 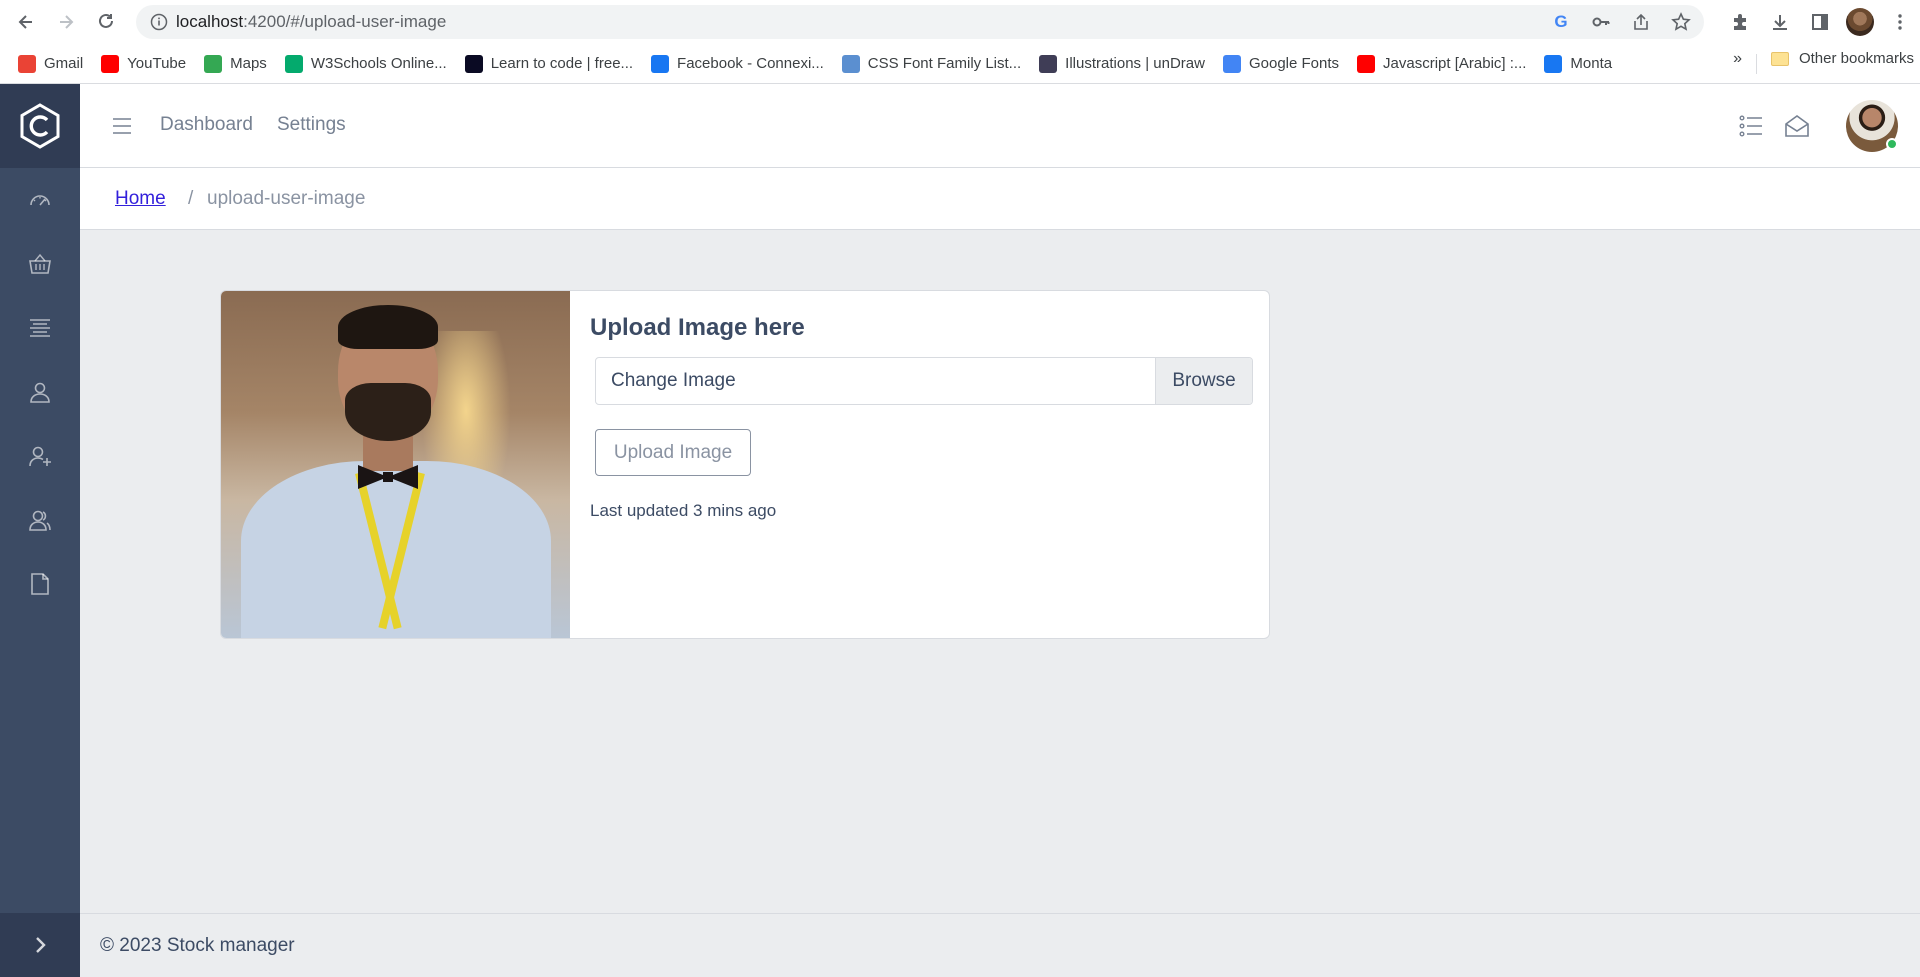 What do you see at coordinates (1797, 126) in the screenshot?
I see `envelope-open-icon` at bounding box center [1797, 126].